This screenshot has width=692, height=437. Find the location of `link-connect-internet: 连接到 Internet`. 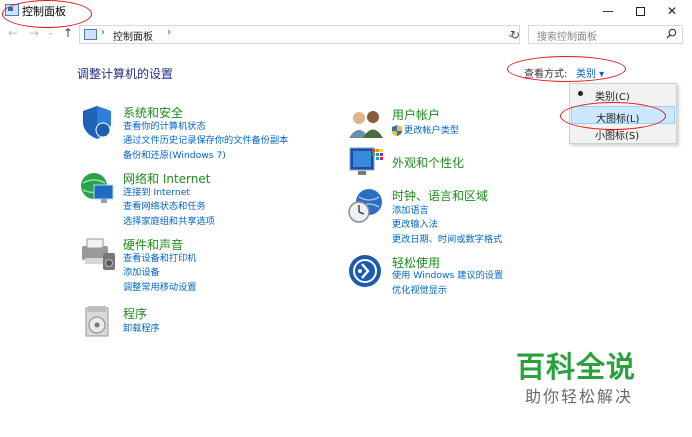

link-connect-internet: 连接到 Internet is located at coordinates (156, 192).